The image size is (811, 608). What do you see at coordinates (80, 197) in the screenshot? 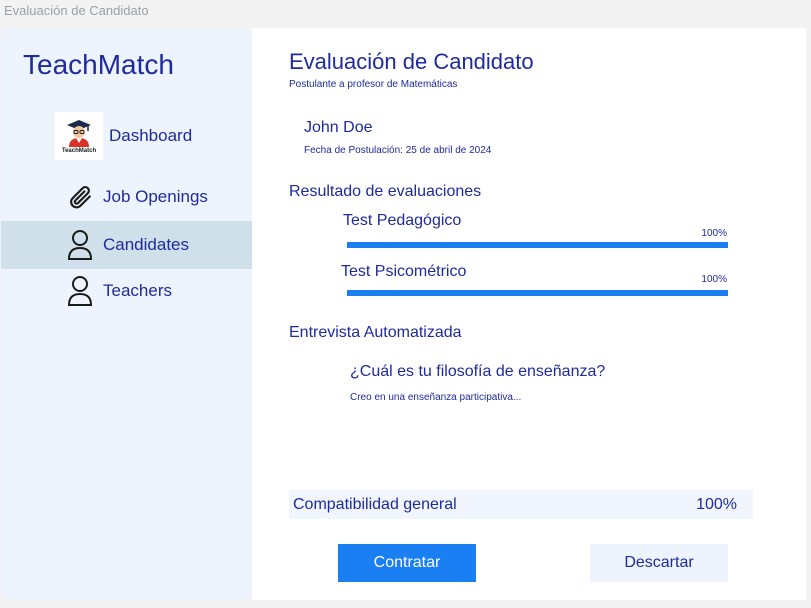
I see `paperclip-icon` at bounding box center [80, 197].